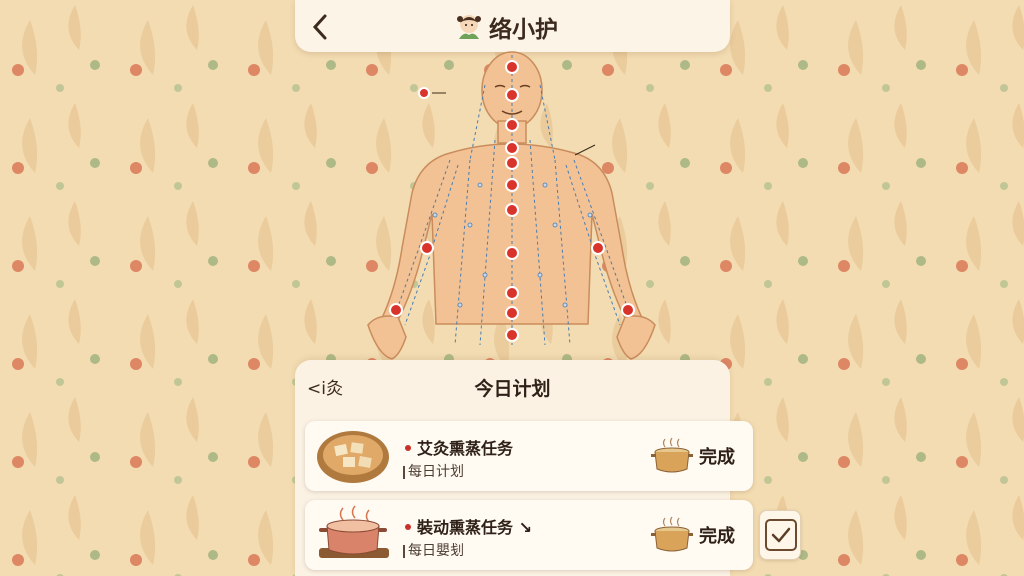 The image size is (1024, 576). I want to click on task-subtitle: 每日嬰刬, so click(433, 550).